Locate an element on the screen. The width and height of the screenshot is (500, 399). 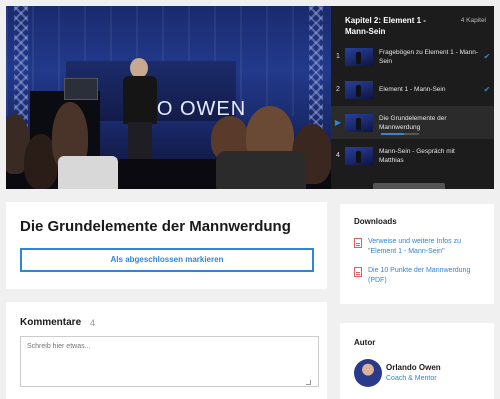
author-name: Orlando Owen is located at coordinates (413, 367).